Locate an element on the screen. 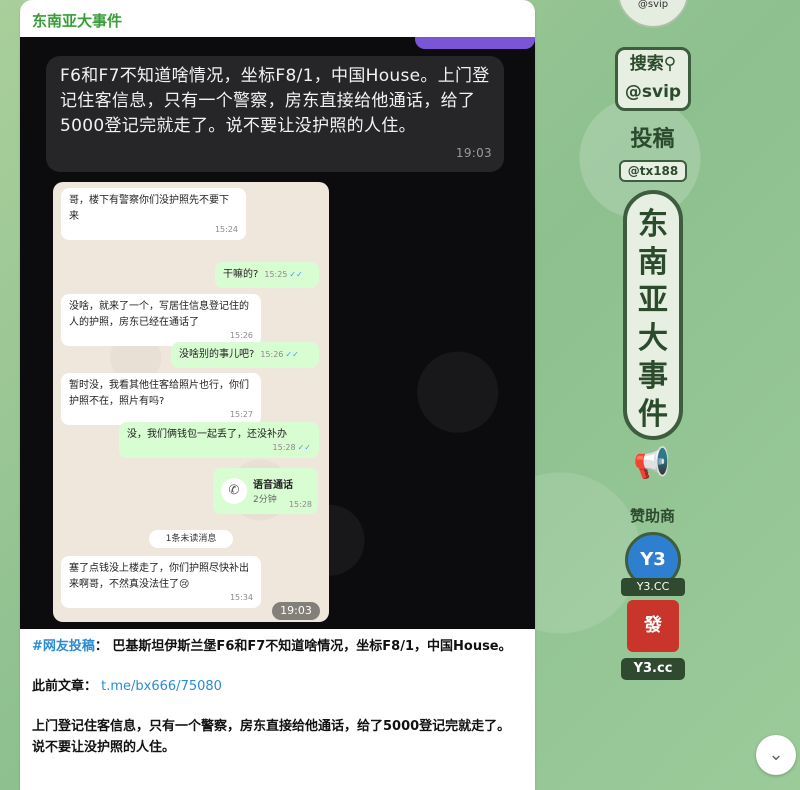 The width and height of the screenshot is (800, 790). caption-headline-text: ： 巴基斯坦伊斯兰堡F6和F7不知道啥情况，坐标F8/1，中国House。 is located at coordinates (303, 646).